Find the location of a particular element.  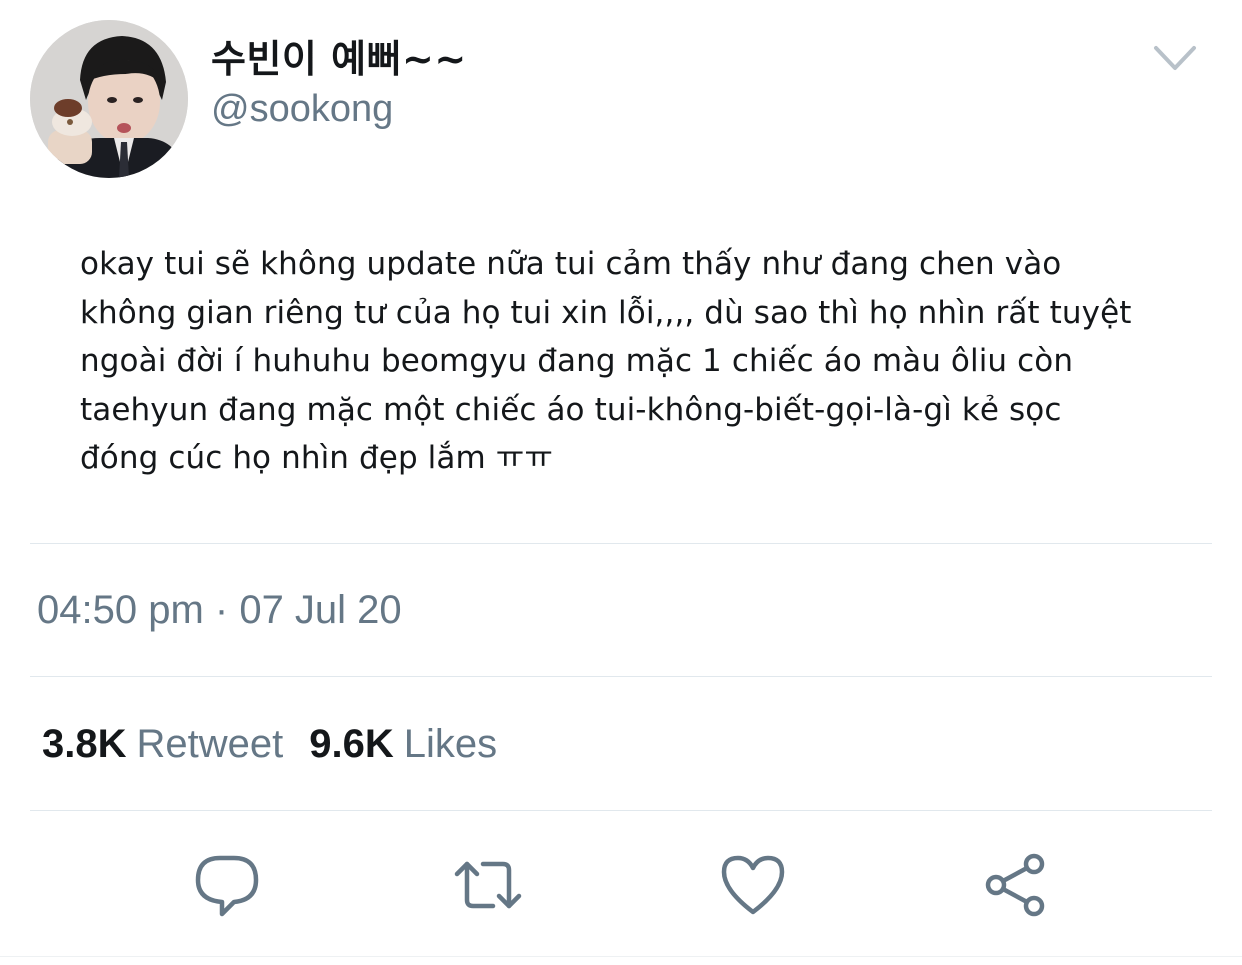

avatar is located at coordinates (109, 99).